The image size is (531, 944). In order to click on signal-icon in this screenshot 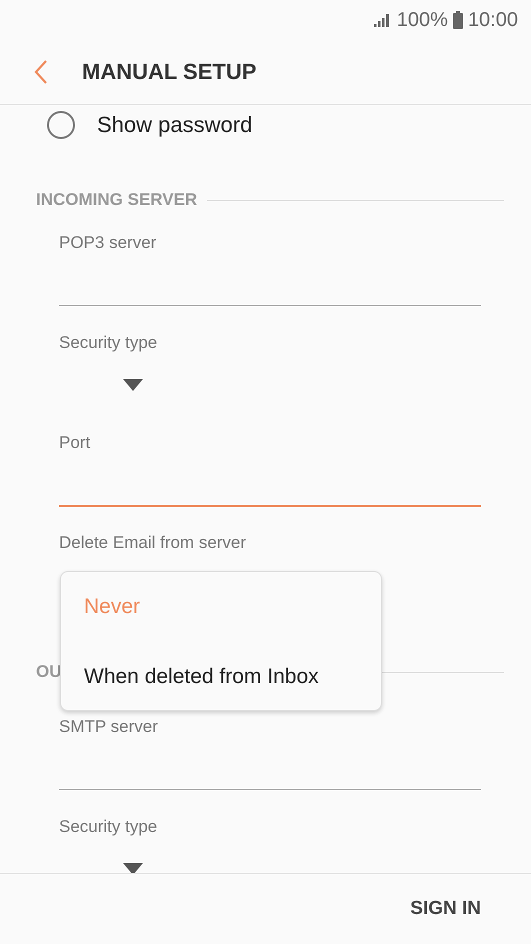, I will do `click(383, 20)`.